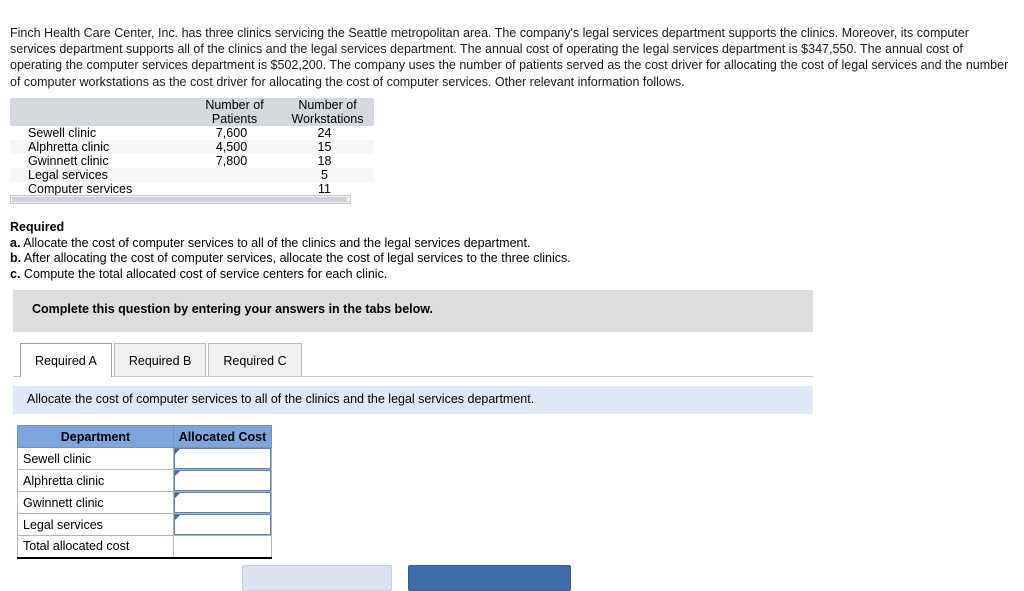 This screenshot has height=591, width=1024. What do you see at coordinates (234, 105) in the screenshot?
I see `data-header-patients-line1: Number of` at bounding box center [234, 105].